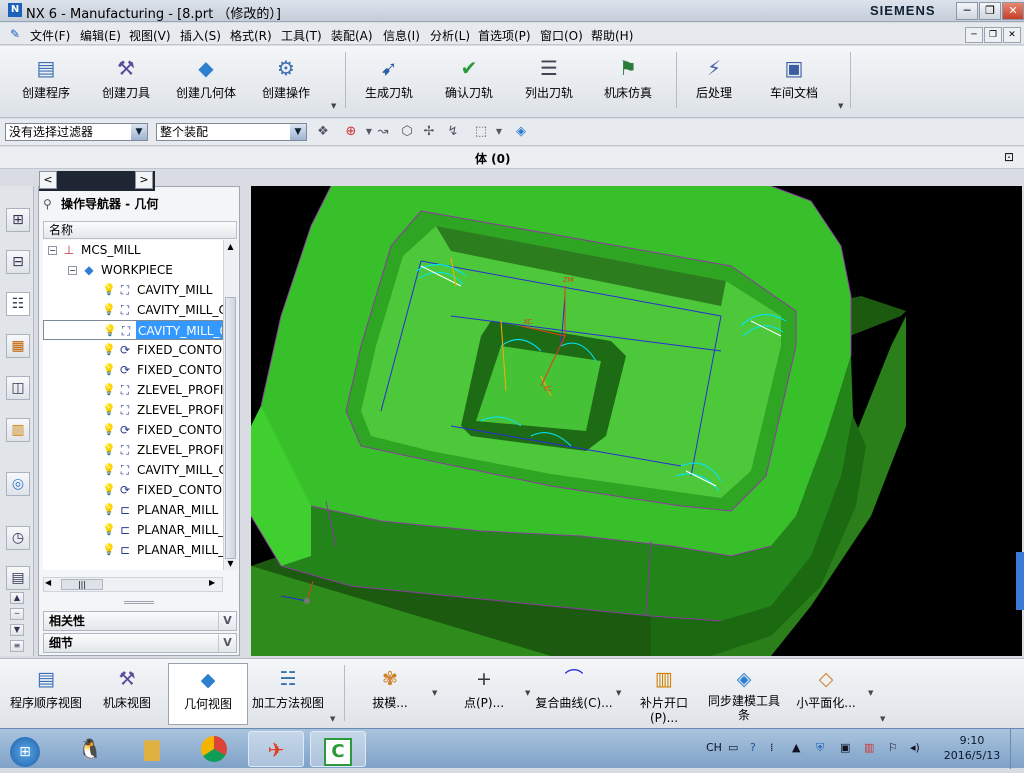 This screenshot has width=1024, height=773. Describe the element at coordinates (521, 132) in the screenshot. I see `select-solid-icon: ◈` at that location.